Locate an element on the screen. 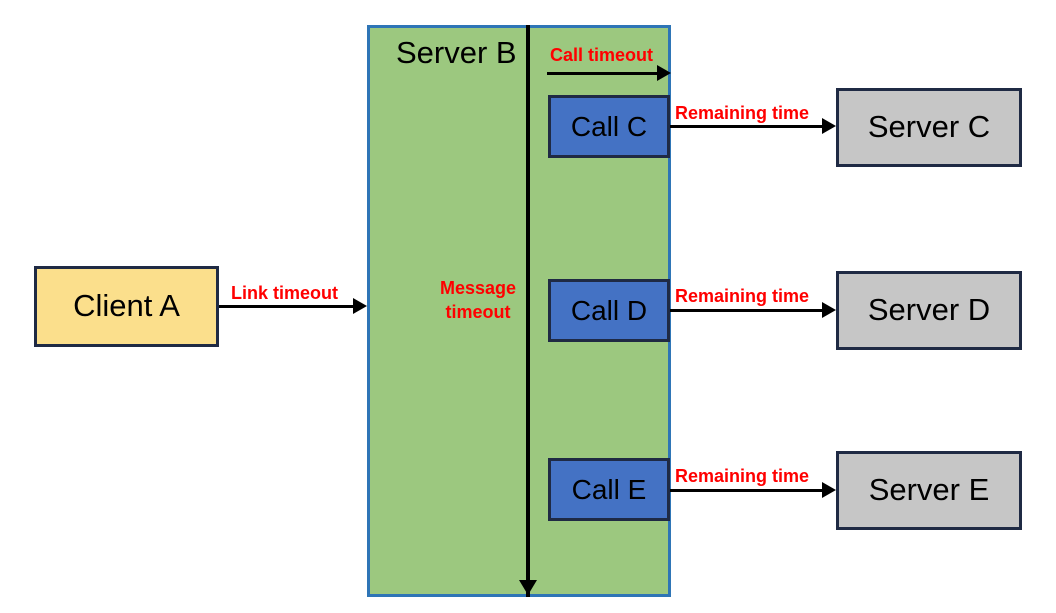 This screenshot has height=613, width=1056. server-c-box: Server C is located at coordinates (929, 127).